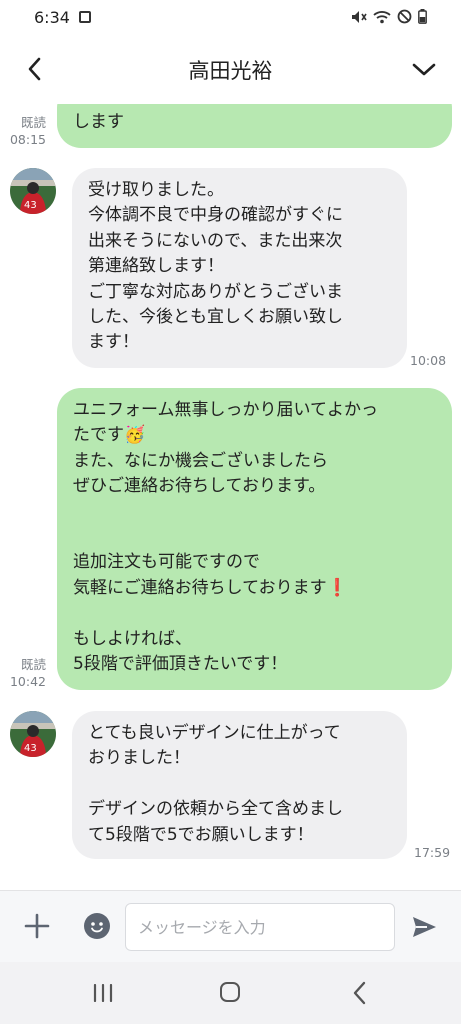  What do you see at coordinates (359, 18) in the screenshot?
I see `mute-icon` at bounding box center [359, 18].